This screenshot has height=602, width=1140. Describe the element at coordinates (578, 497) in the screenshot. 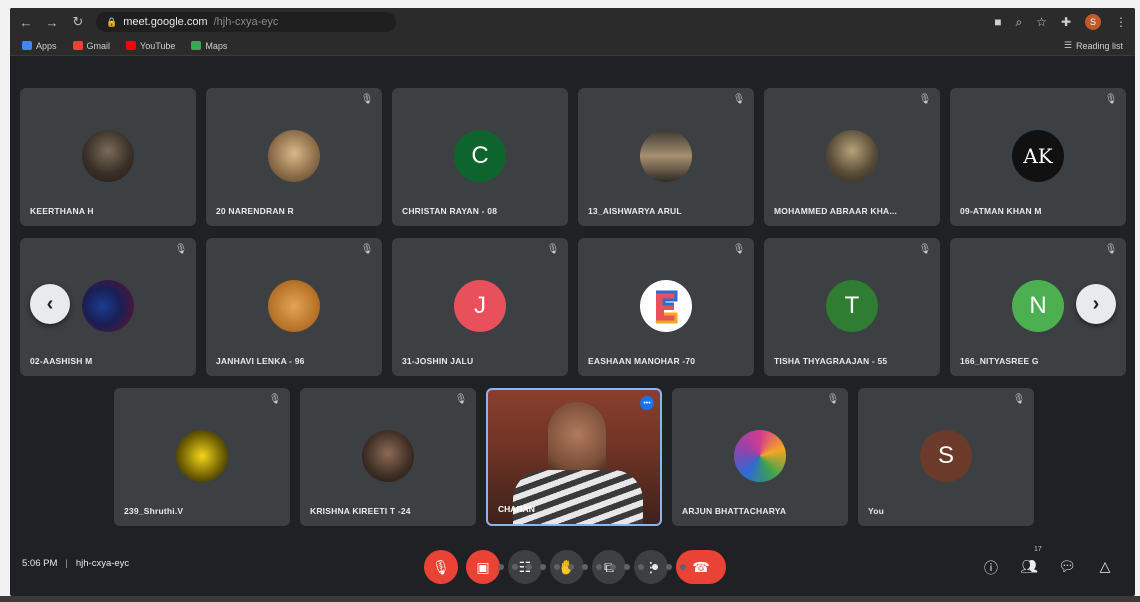

I see `video-shirt` at that location.